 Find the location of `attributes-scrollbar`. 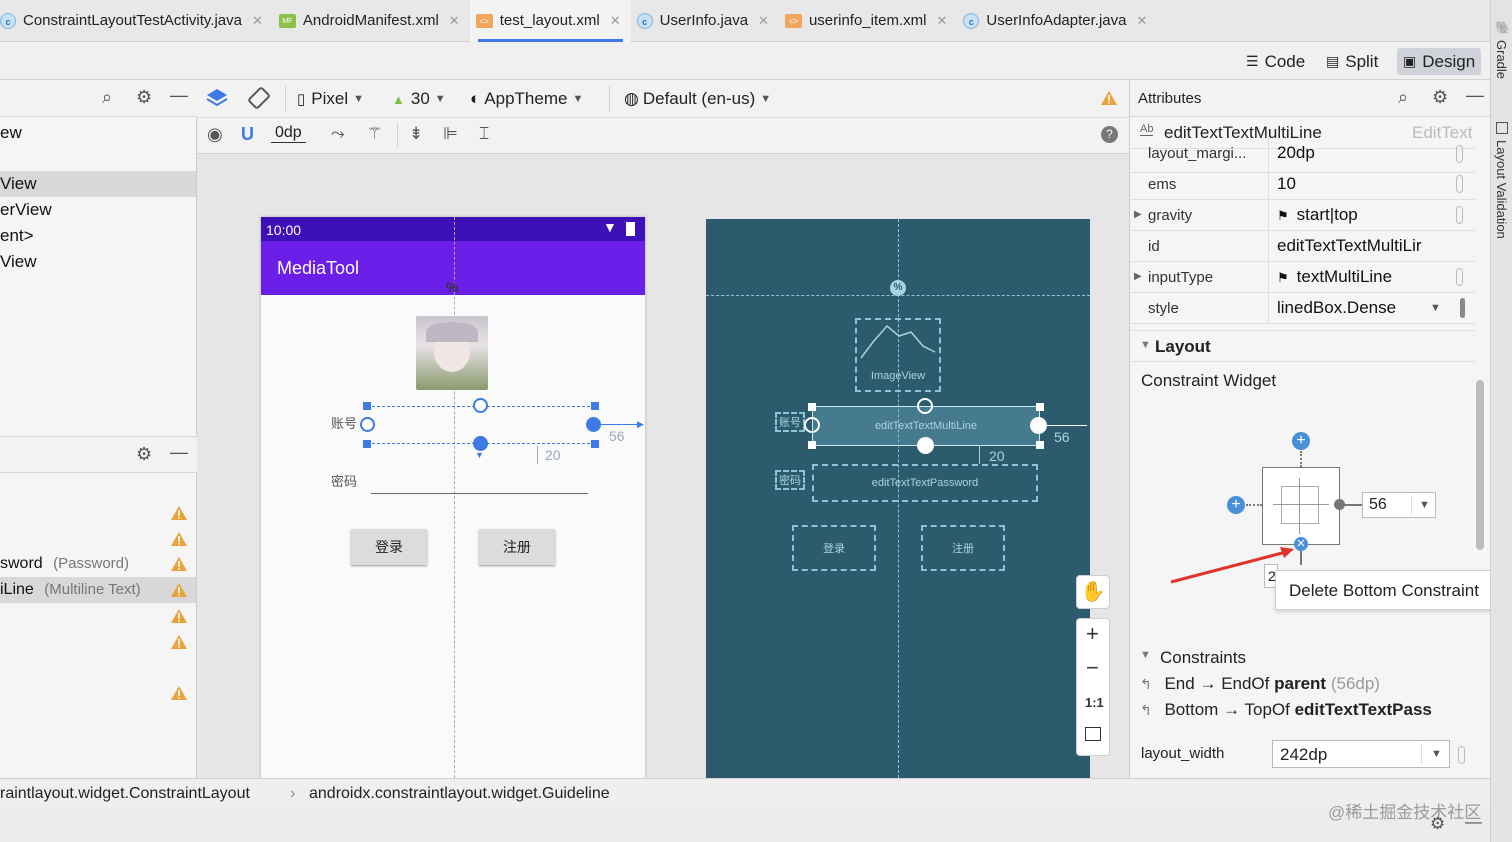

attributes-scrollbar is located at coordinates (1480, 465).